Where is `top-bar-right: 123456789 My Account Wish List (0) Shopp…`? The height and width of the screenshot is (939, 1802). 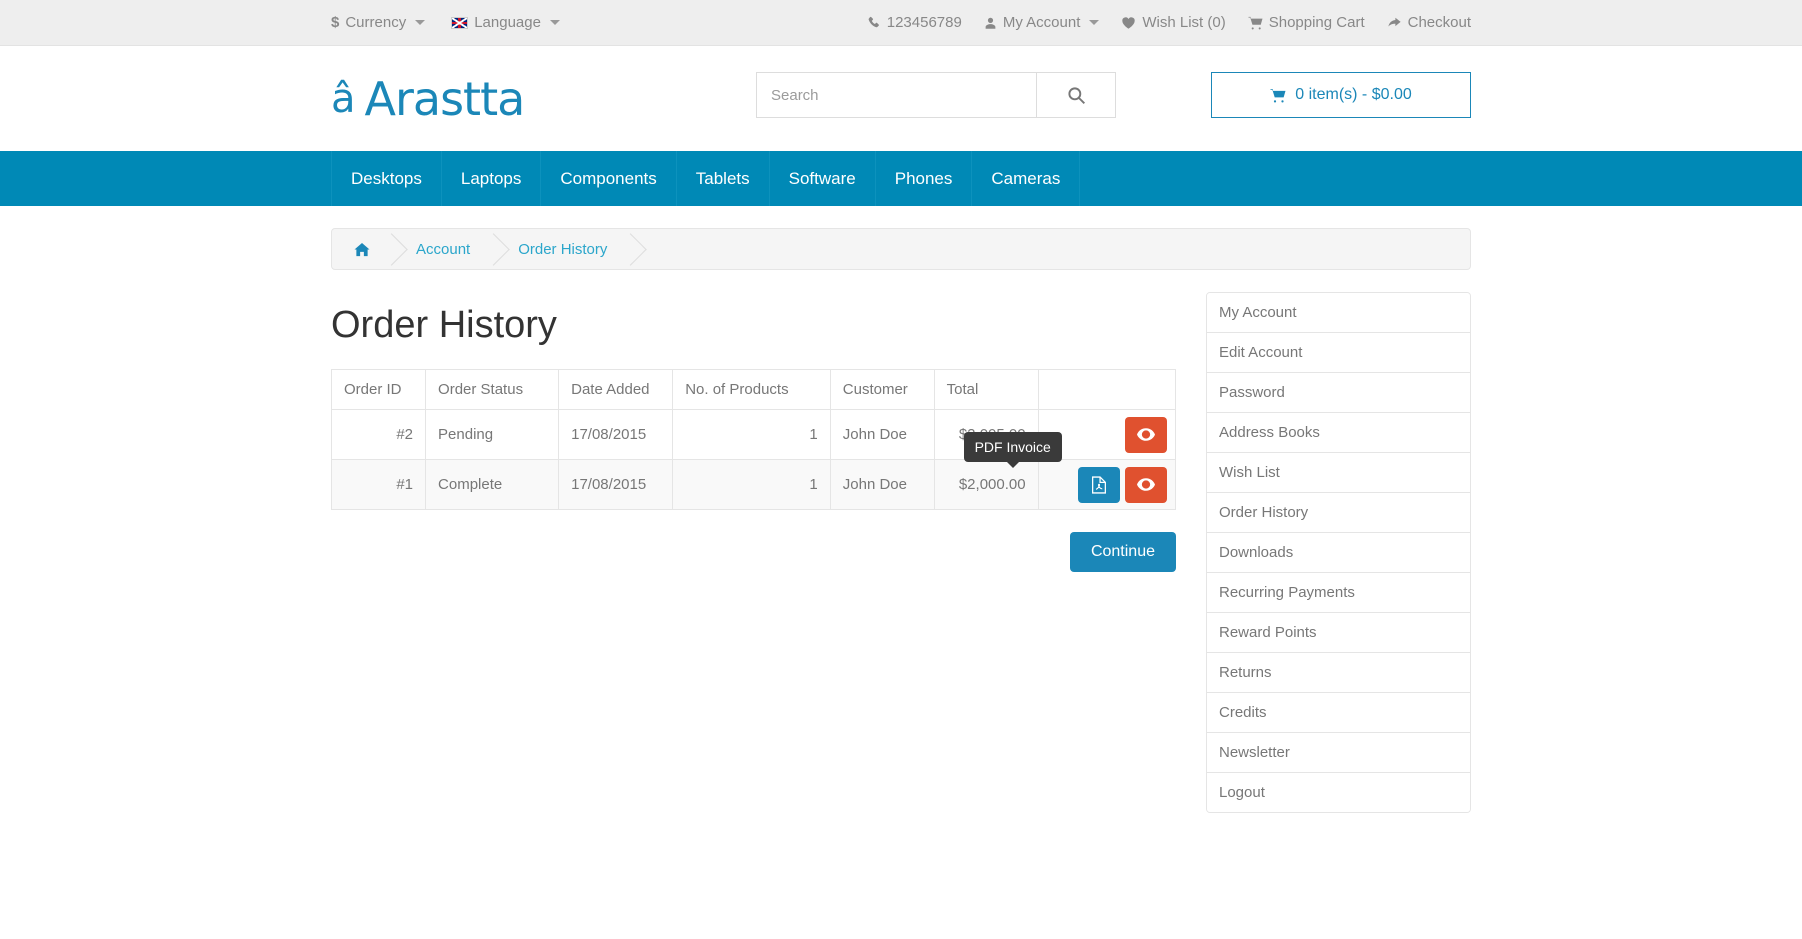
top-bar-right: 123456789 My Account Wish List (0) Shopp… is located at coordinates (1169, 22).